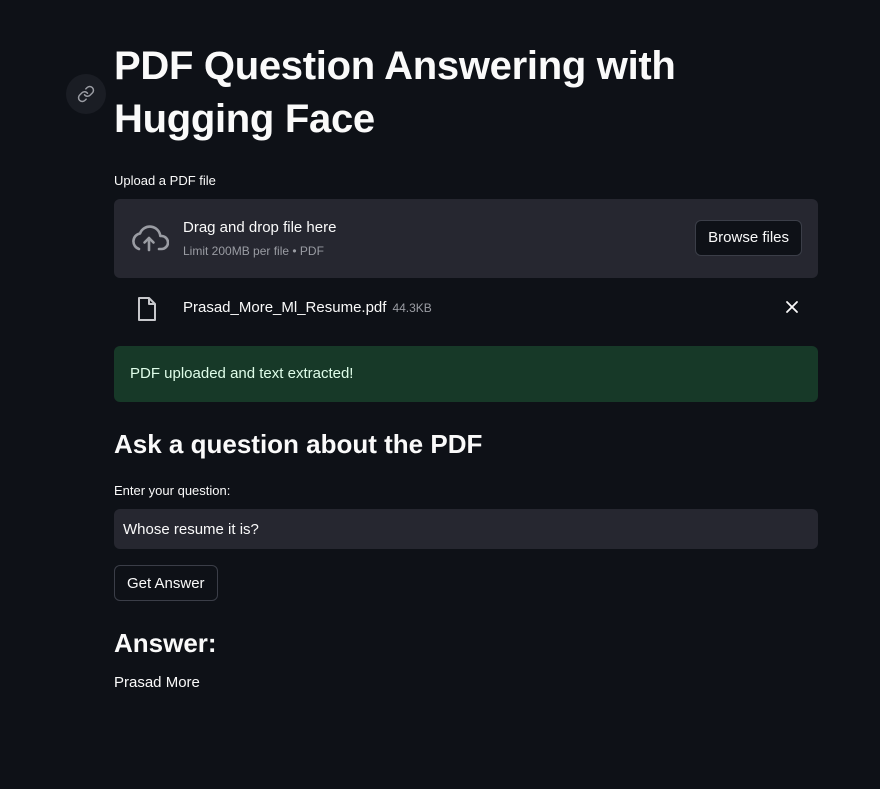 Image resolution: width=880 pixels, height=789 pixels. Describe the element at coordinates (298, 444) in the screenshot. I see `question-section-heading: Ask a question about the PDF` at that location.